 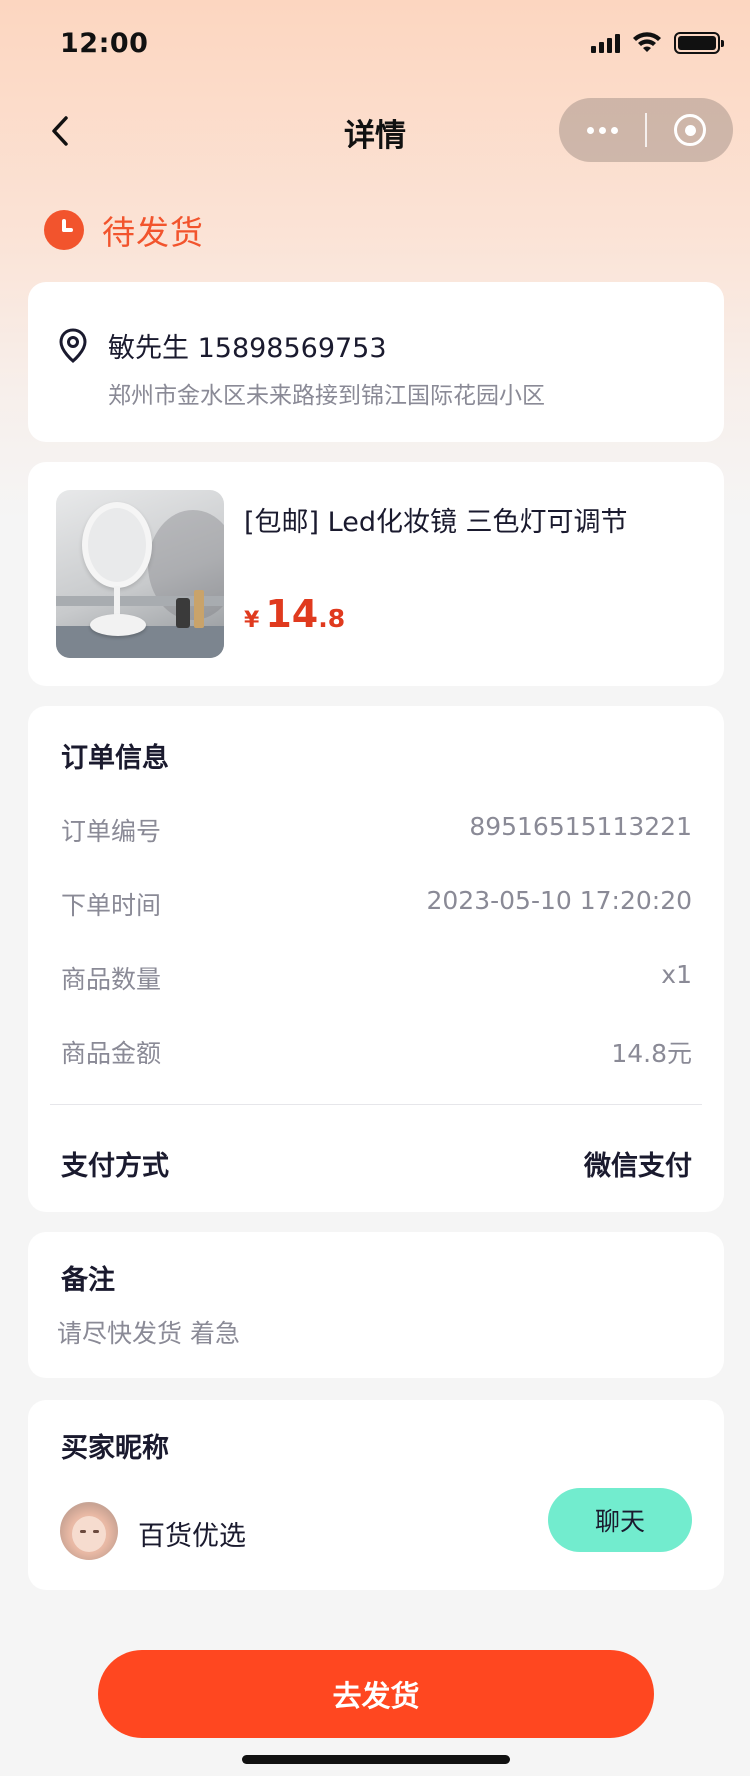 I want to click on order-number-value: 89516515113221, so click(x=580, y=826).